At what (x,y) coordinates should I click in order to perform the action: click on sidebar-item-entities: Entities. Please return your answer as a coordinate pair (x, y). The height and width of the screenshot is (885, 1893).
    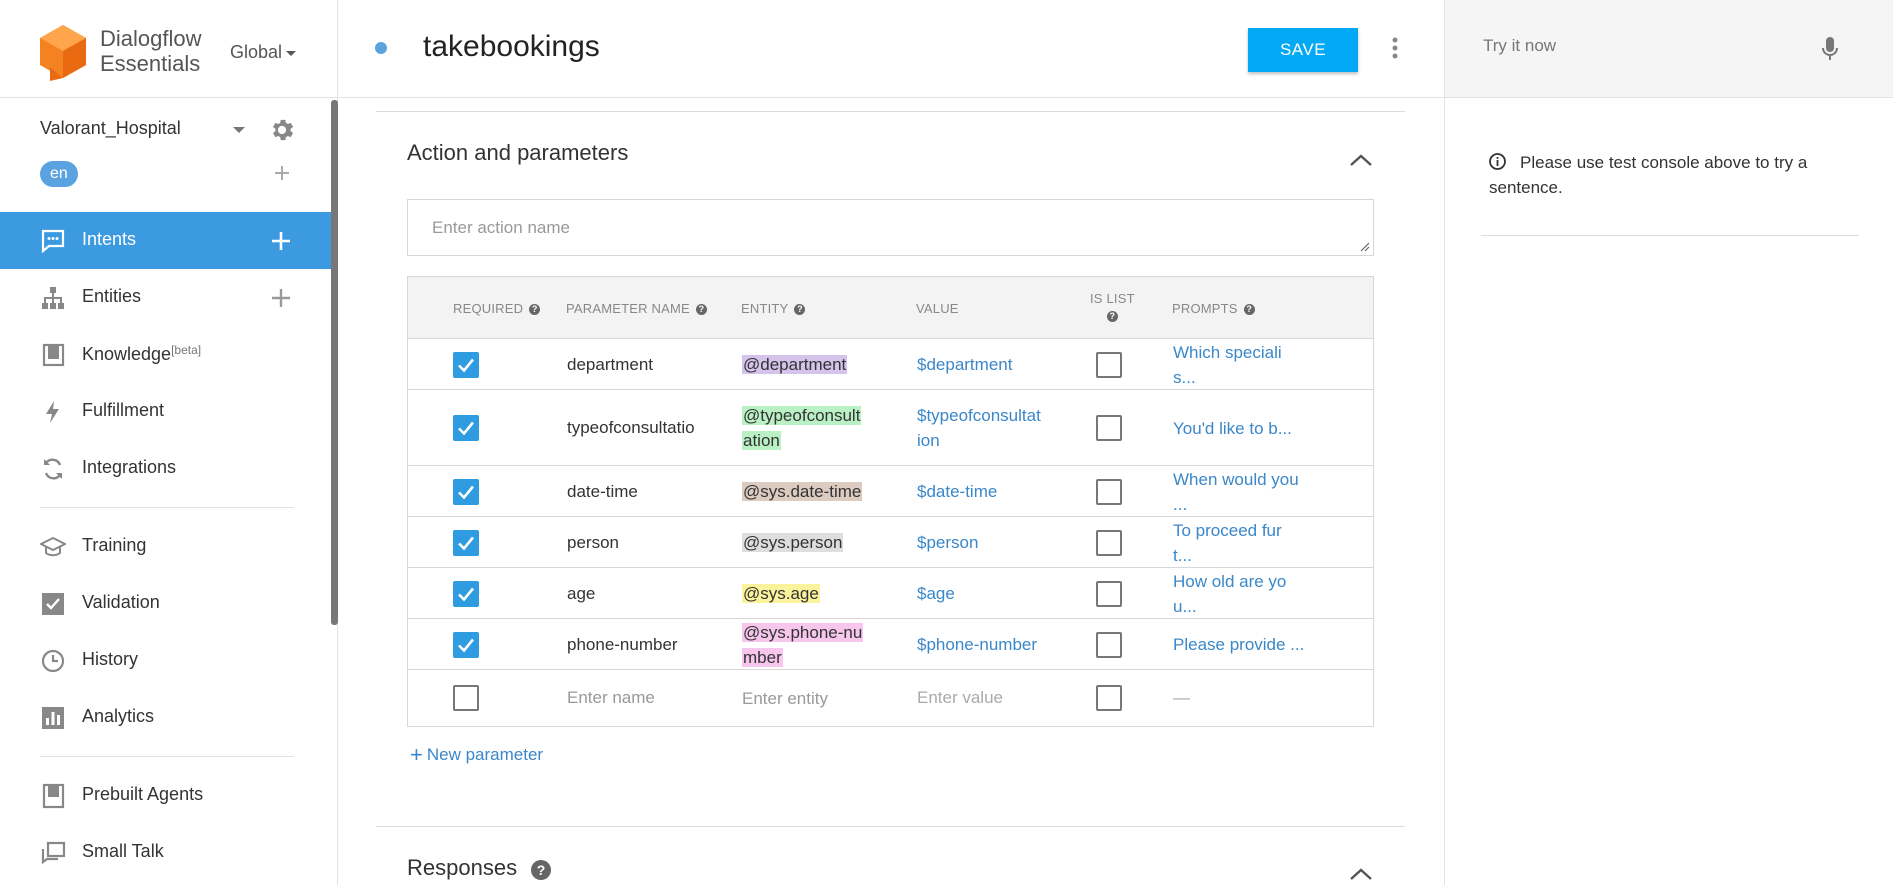
    Looking at the image, I should click on (165, 297).